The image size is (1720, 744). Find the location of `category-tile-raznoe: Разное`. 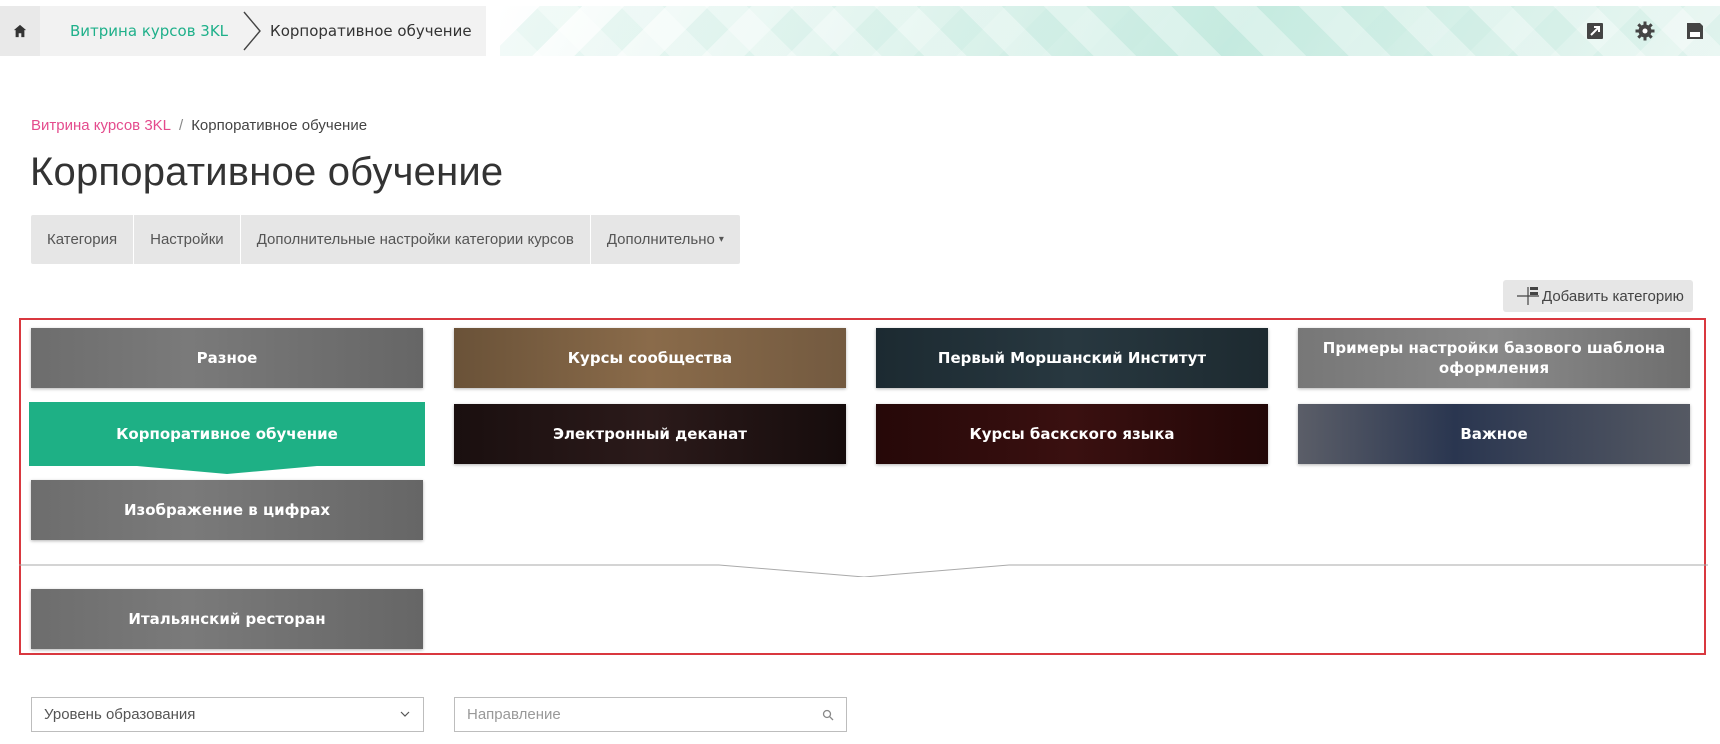

category-tile-raznoe: Разное is located at coordinates (227, 358).